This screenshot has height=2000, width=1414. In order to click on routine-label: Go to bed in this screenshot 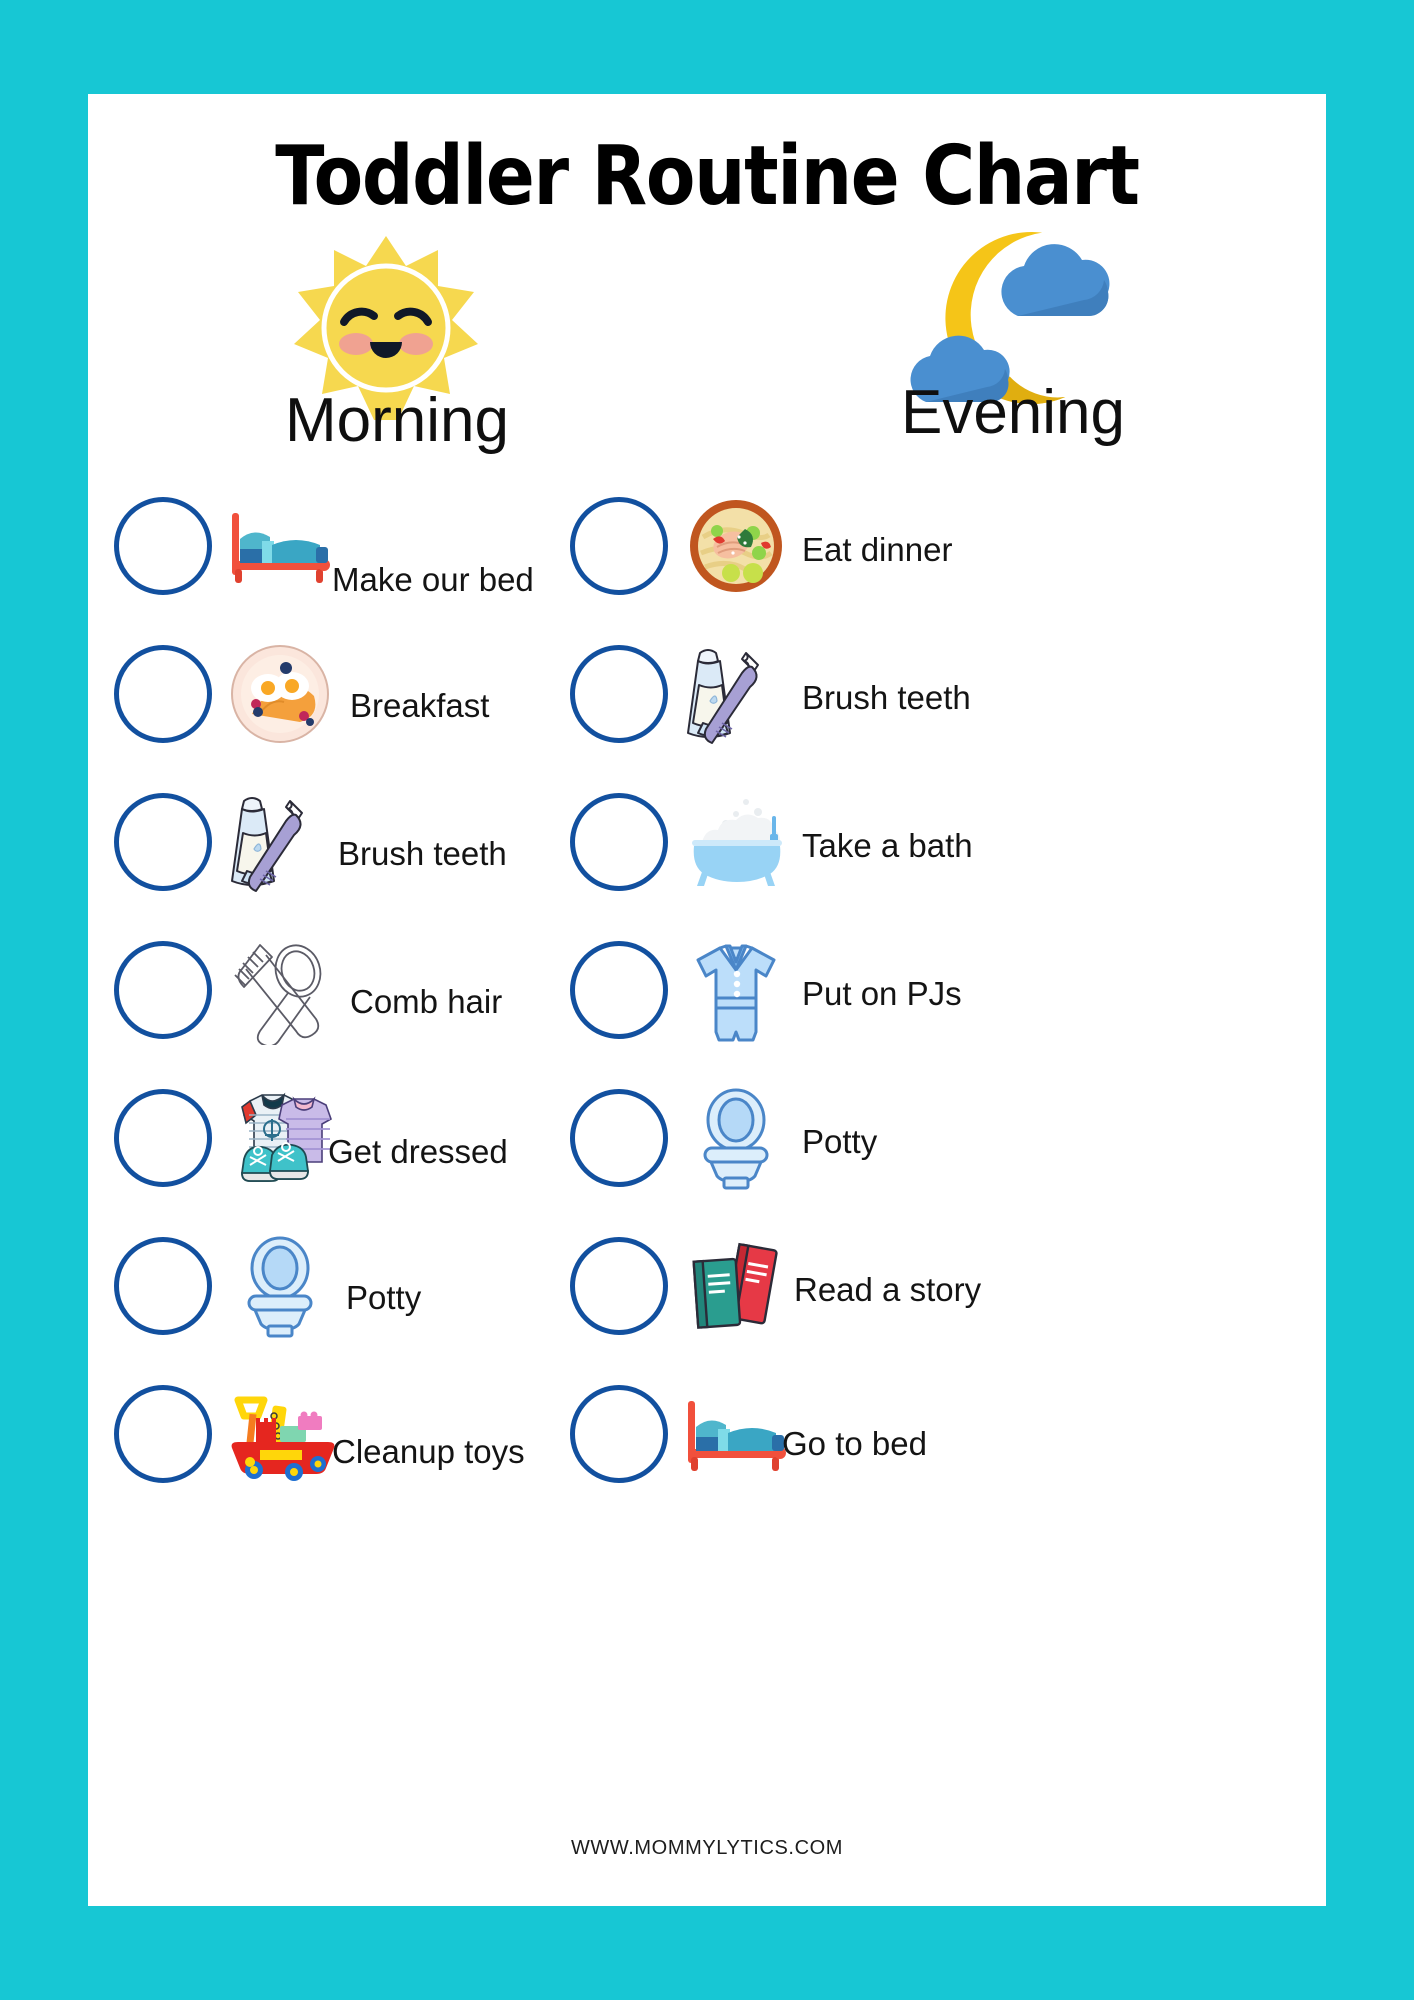, I will do `click(854, 1443)`.